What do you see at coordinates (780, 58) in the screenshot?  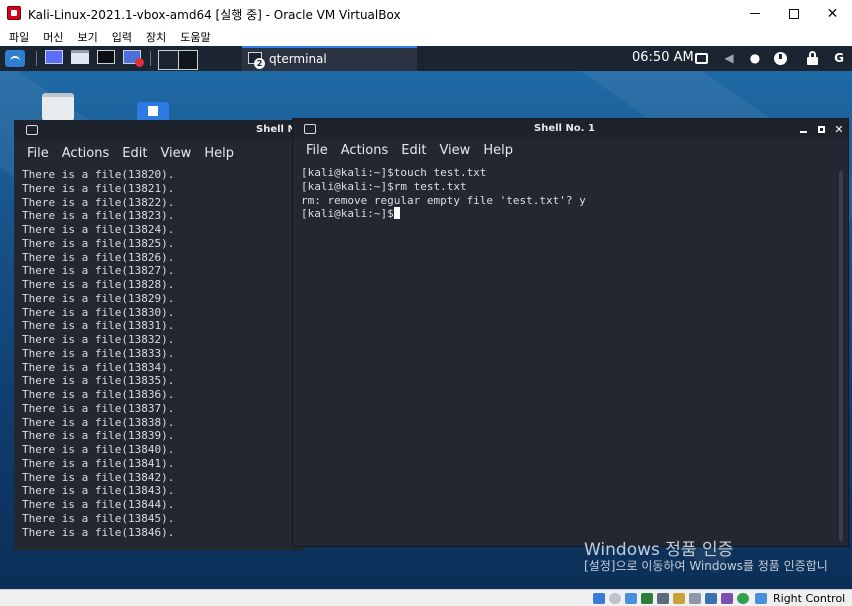 I see `power-icon` at bounding box center [780, 58].